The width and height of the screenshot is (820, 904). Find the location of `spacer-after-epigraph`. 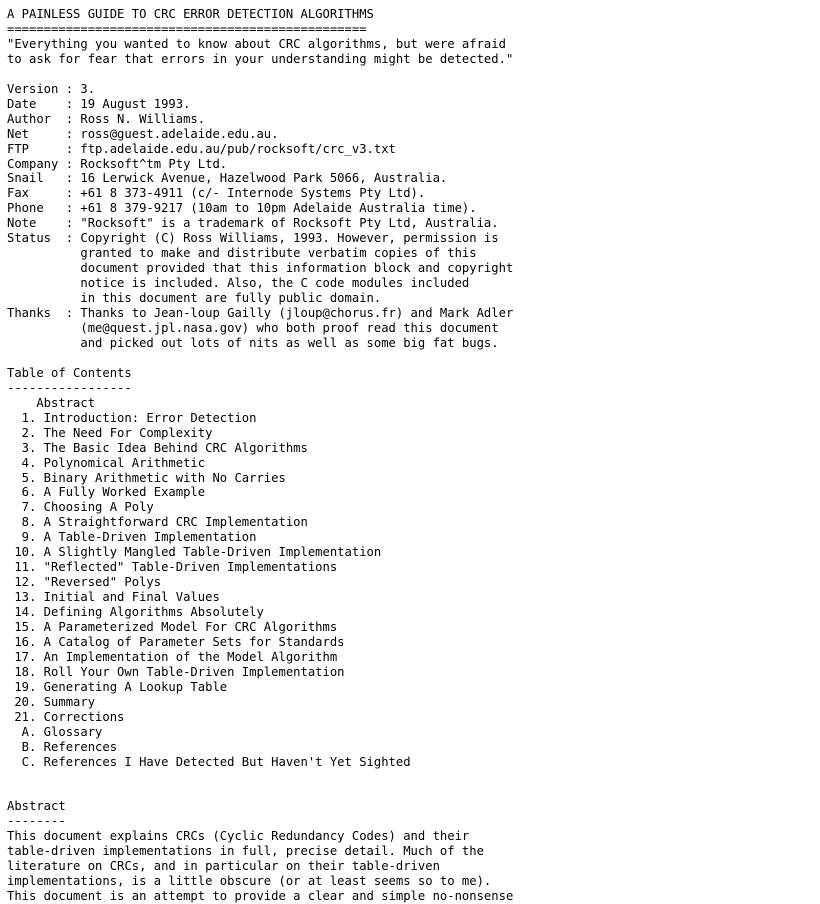

spacer-after-epigraph is located at coordinates (413, 74).